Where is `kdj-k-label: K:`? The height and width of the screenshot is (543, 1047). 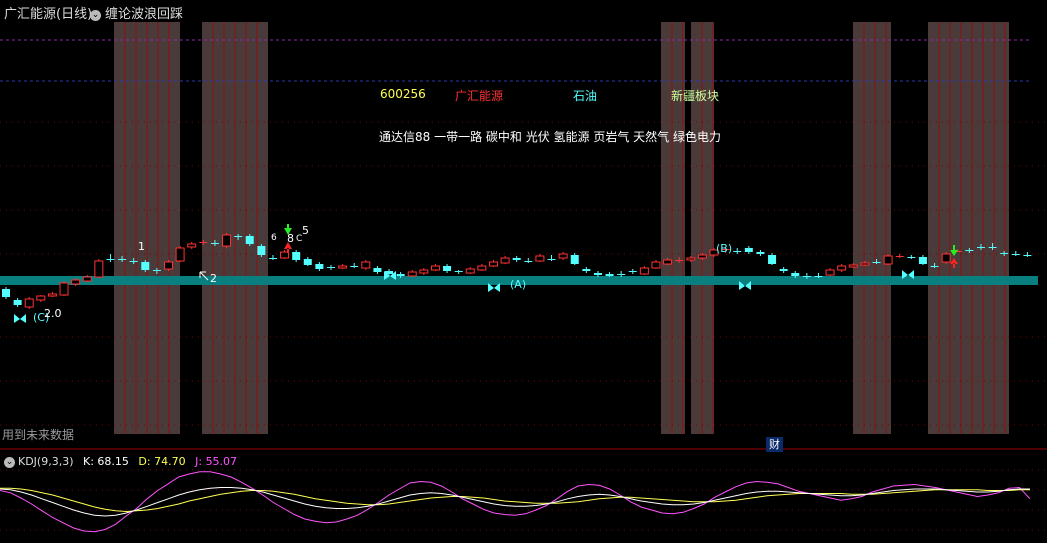 kdj-k-label: K: is located at coordinates (88, 461).